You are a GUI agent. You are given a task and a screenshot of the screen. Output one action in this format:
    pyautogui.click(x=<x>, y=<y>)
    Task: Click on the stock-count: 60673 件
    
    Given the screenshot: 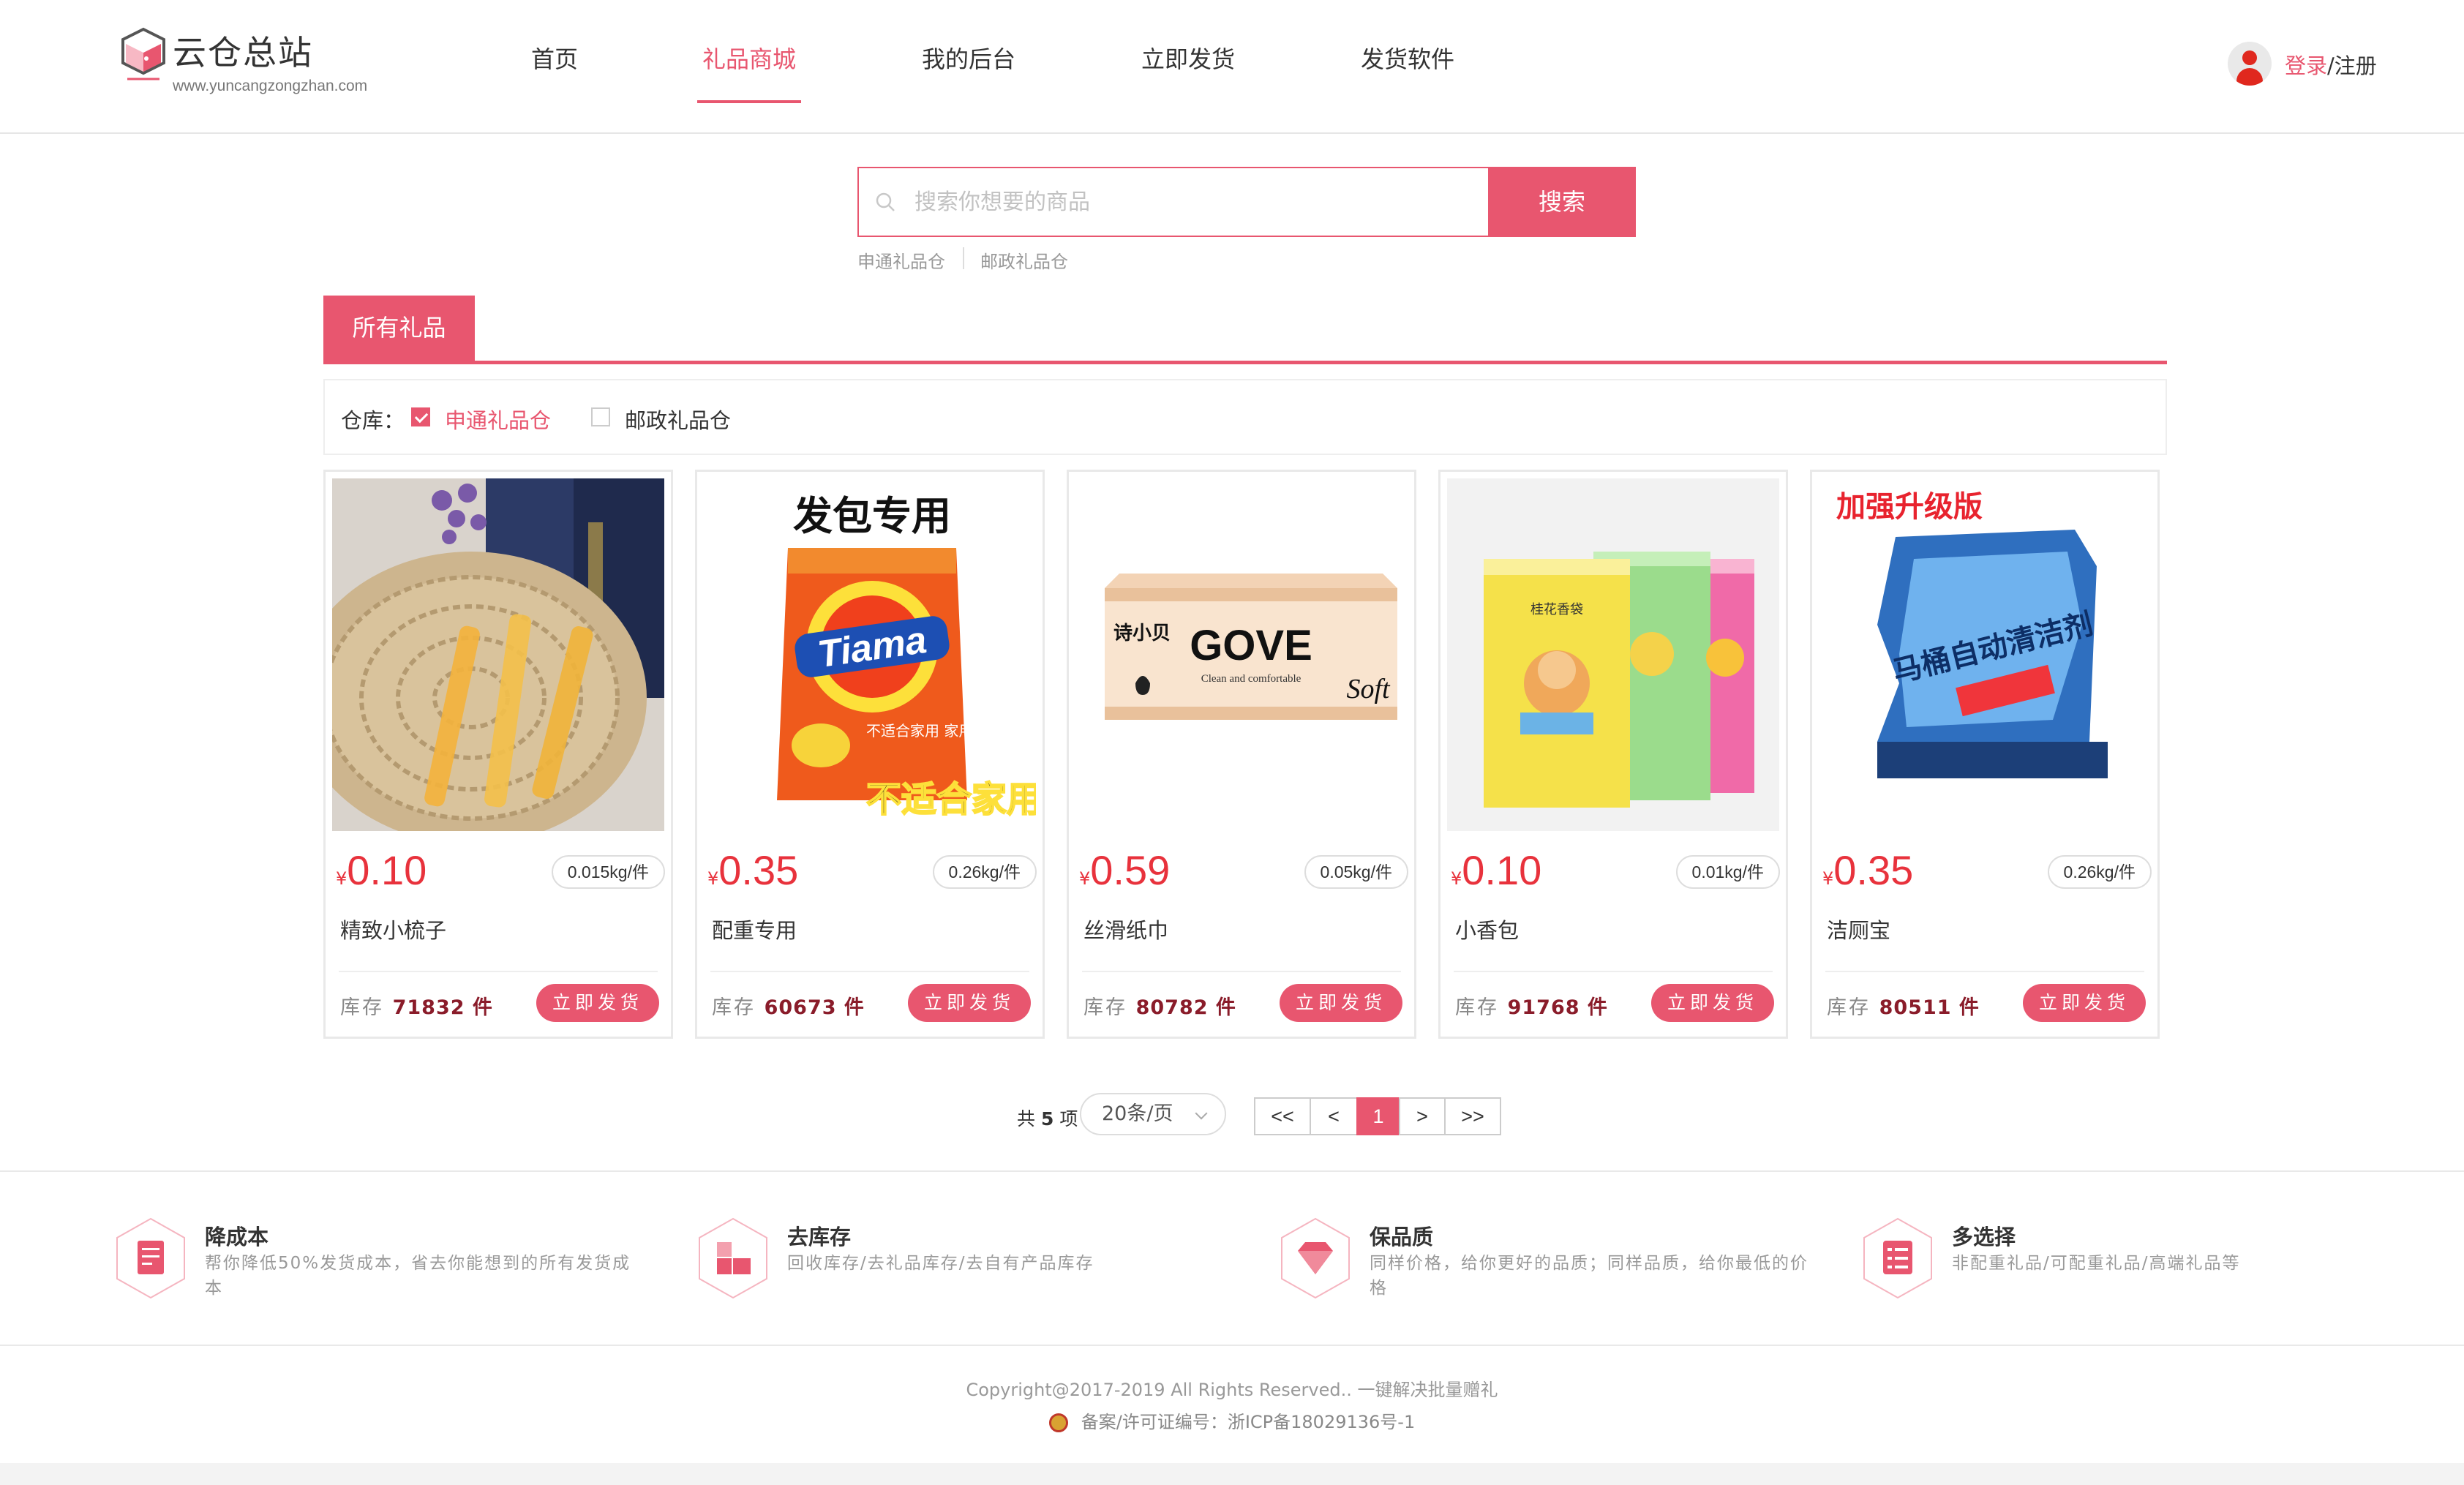 What is the action you would take?
    pyautogui.click(x=814, y=1007)
    